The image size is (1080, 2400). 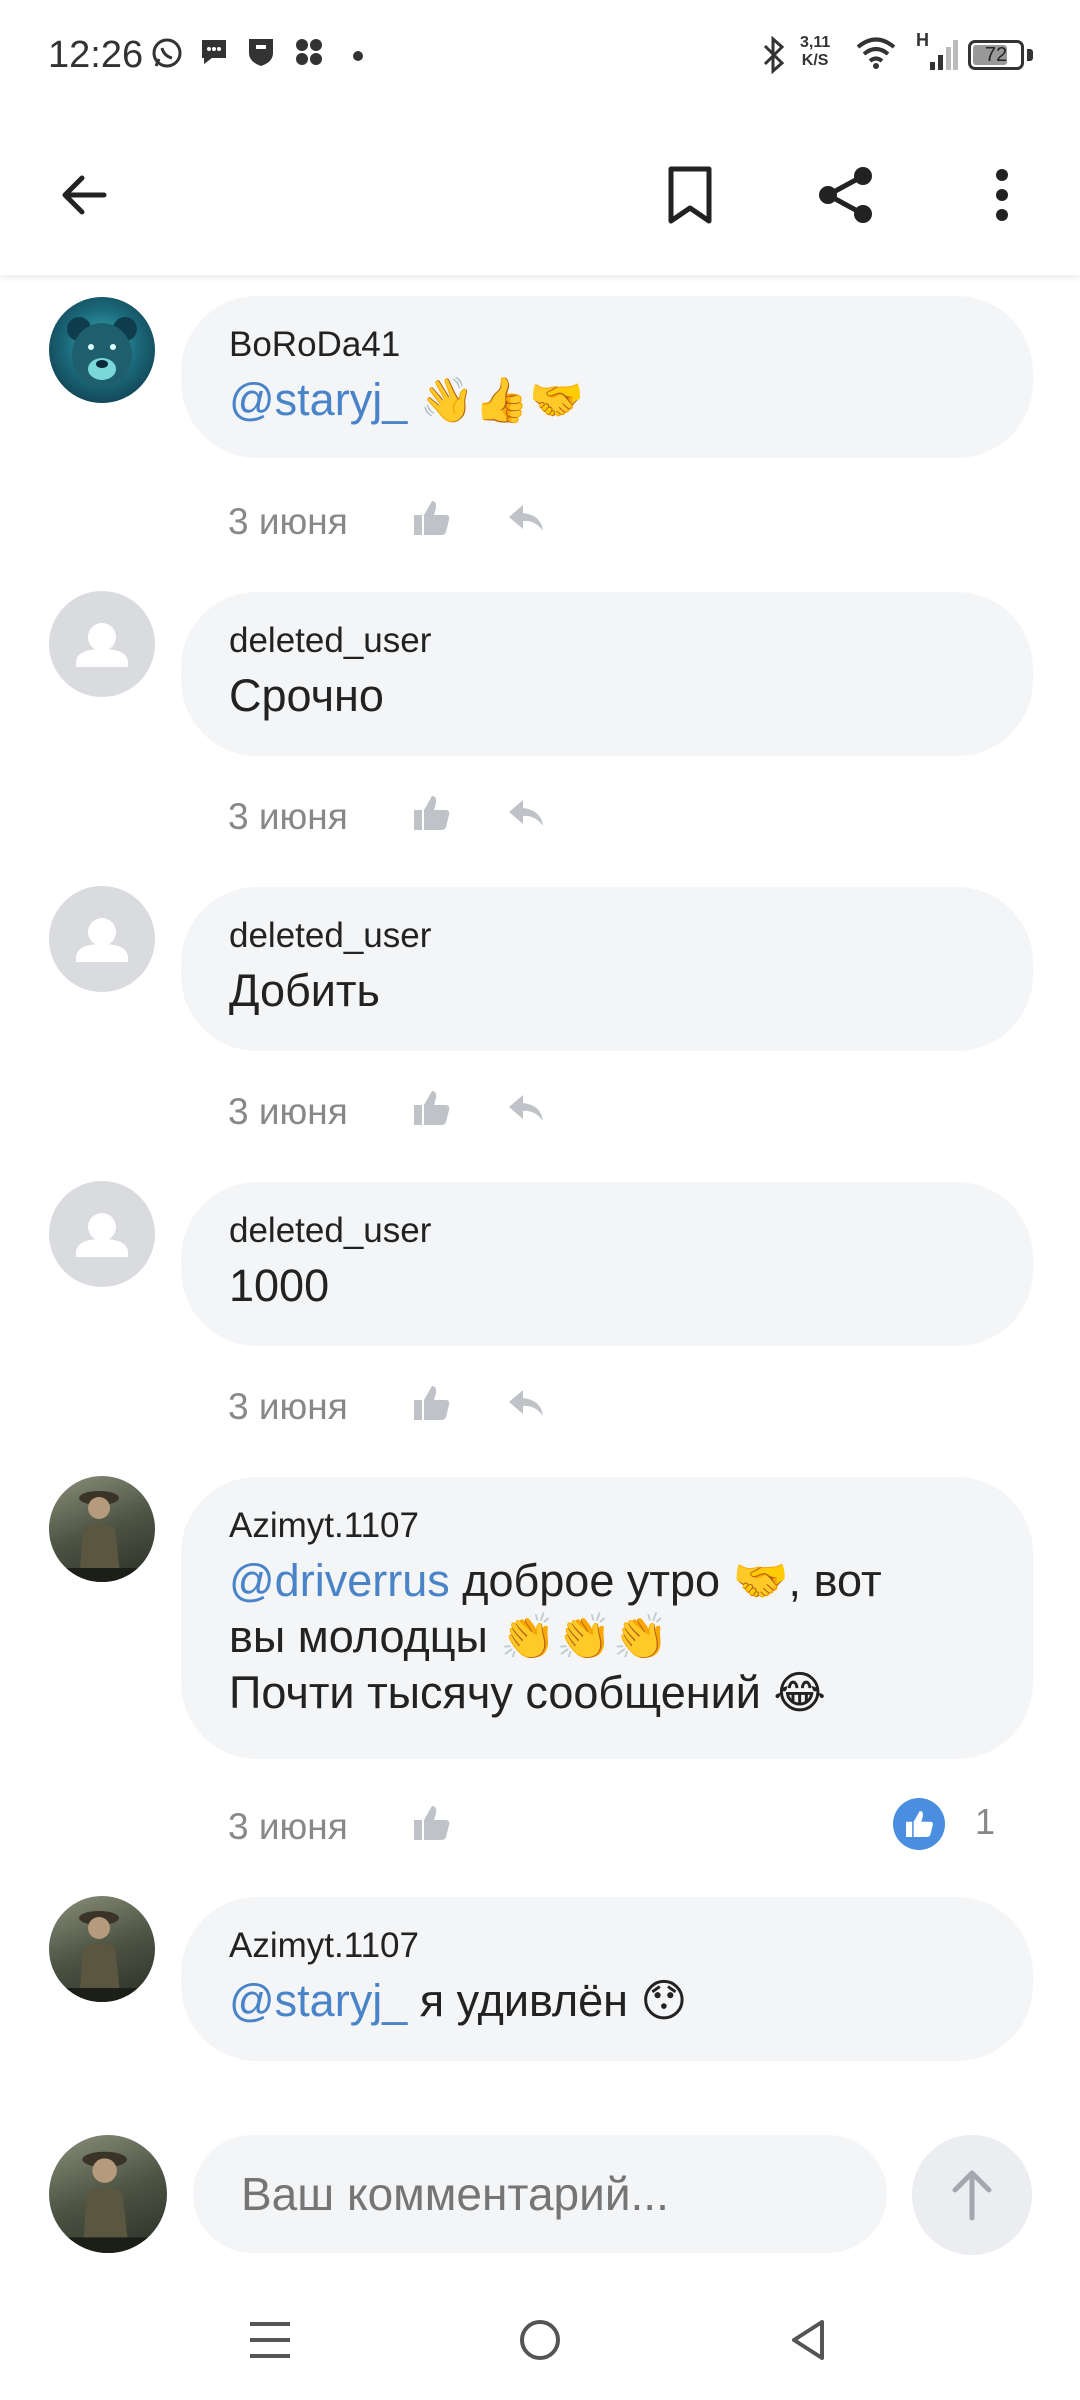 I want to click on comment-item: deleted_user 1000 3 июня, so click(x=540, y=1308).